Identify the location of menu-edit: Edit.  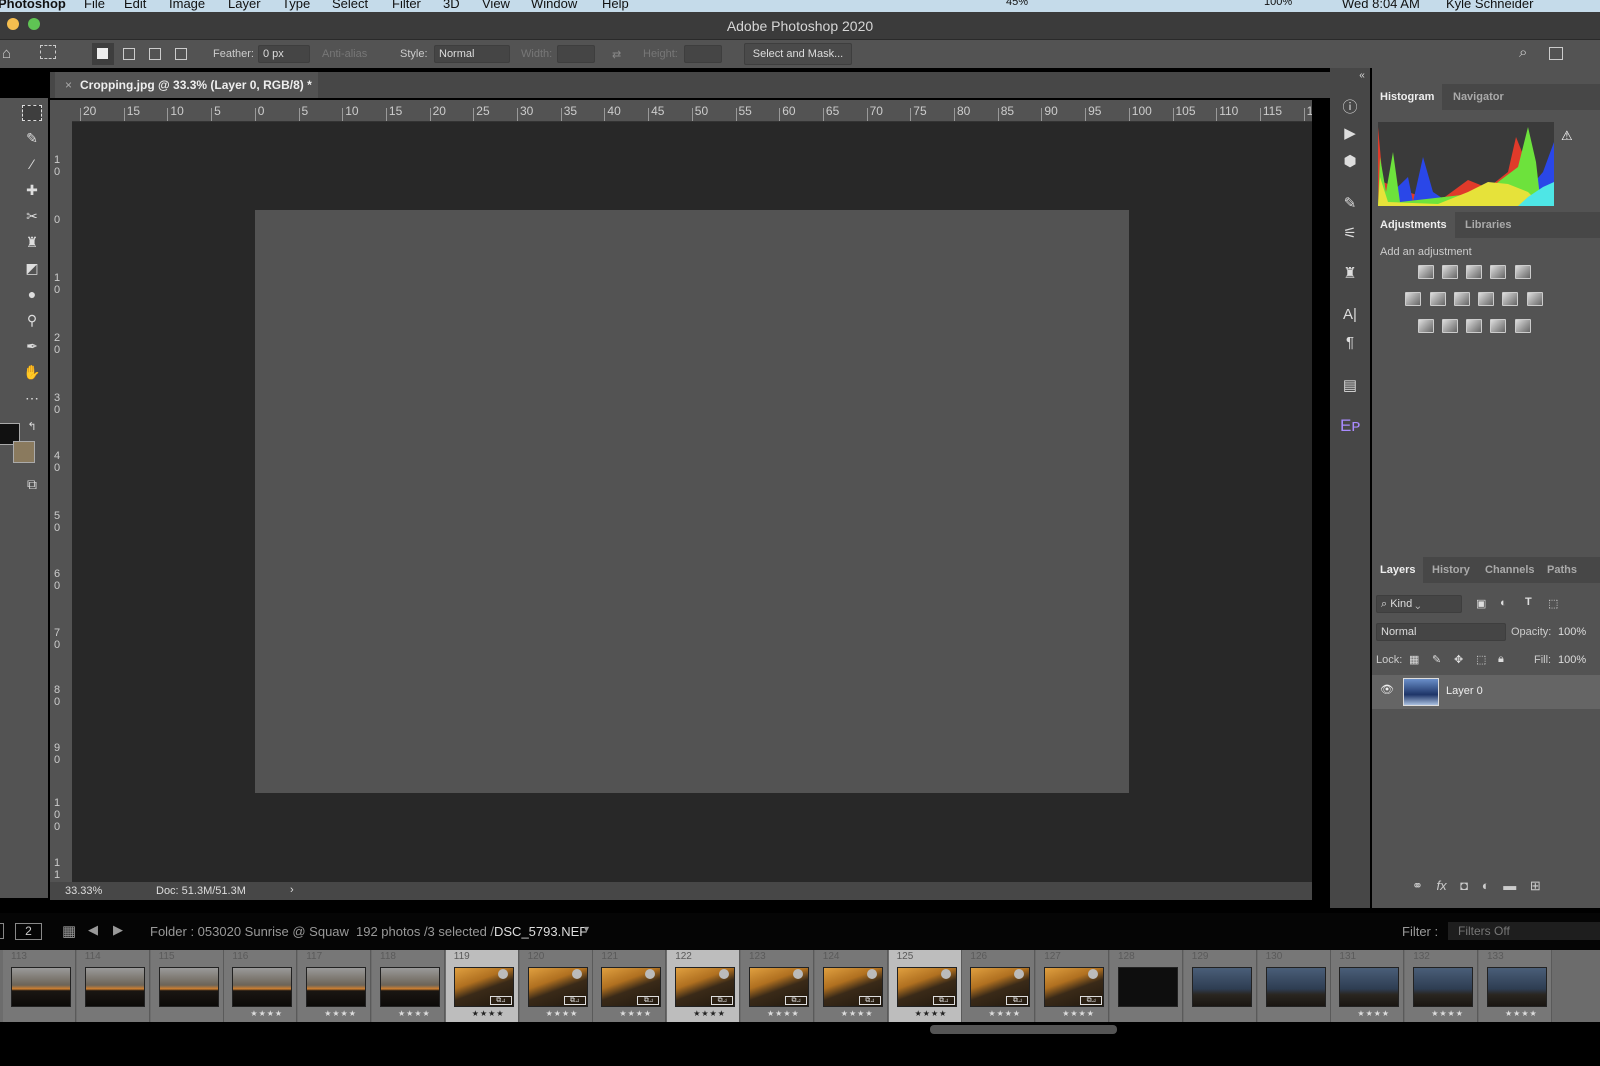
(135, 5).